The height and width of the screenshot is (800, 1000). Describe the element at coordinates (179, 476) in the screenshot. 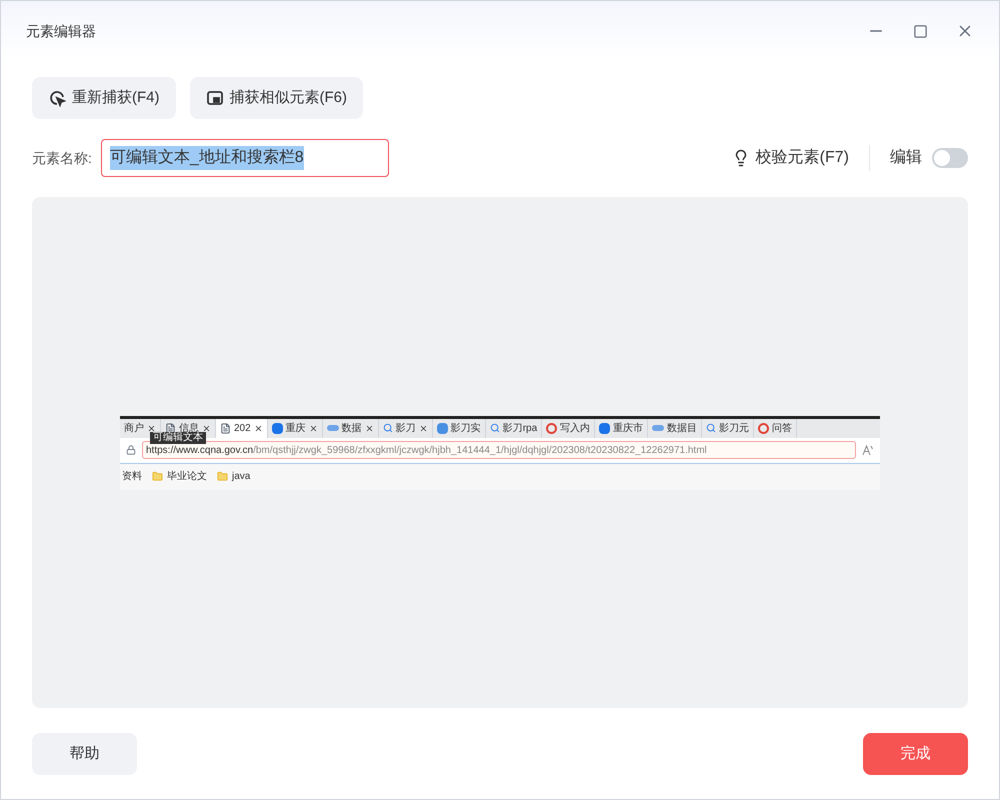

I see `bookmark: 毕业论文` at that location.